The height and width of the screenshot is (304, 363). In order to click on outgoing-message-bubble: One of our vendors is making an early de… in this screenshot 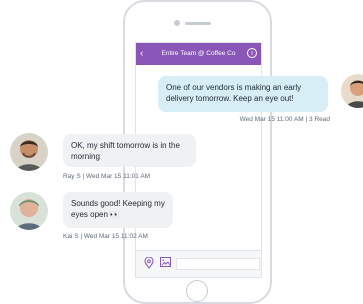, I will do `click(243, 94)`.